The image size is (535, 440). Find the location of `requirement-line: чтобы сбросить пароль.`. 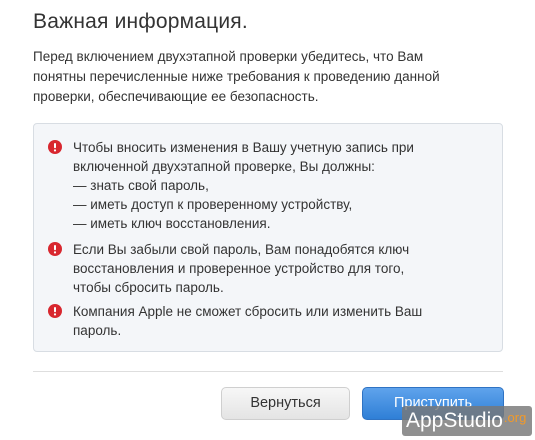

requirement-line: чтобы сбросить пароль. is located at coordinates (148, 287).